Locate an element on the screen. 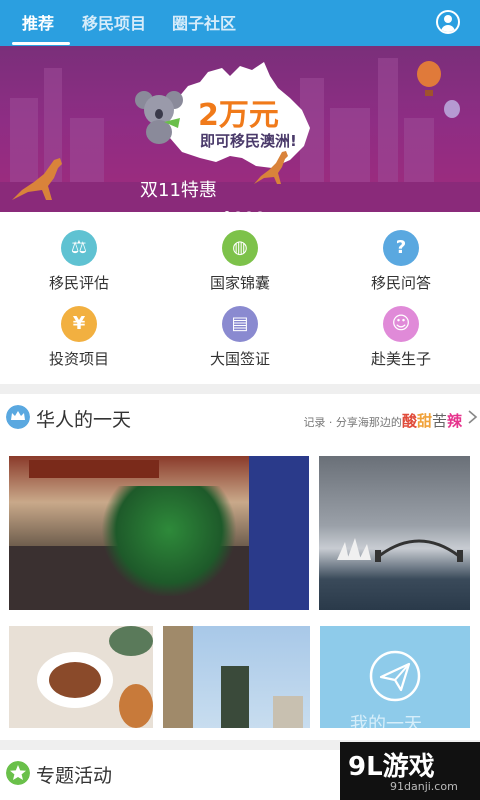  tab-recommended: 推荐 is located at coordinates (38, 22).